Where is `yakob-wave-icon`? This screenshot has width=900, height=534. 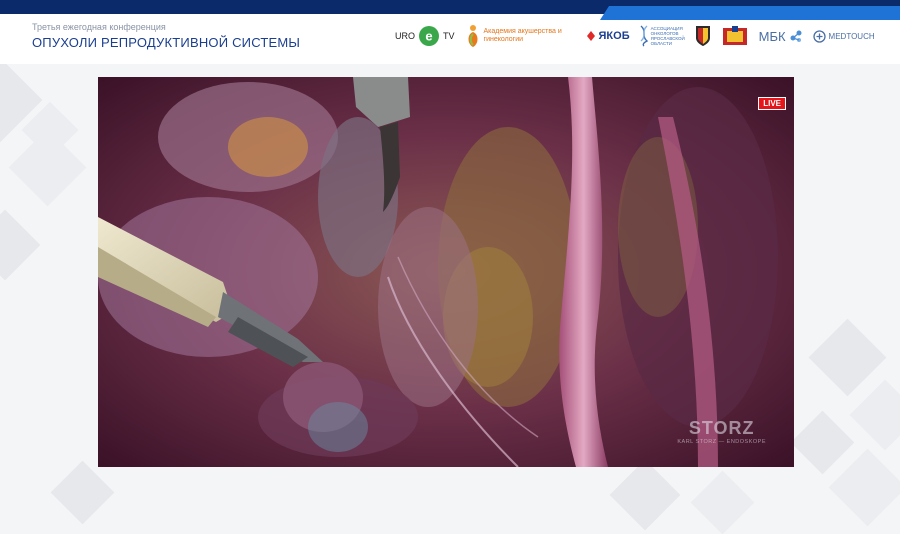 yakob-wave-icon is located at coordinates (590, 36).